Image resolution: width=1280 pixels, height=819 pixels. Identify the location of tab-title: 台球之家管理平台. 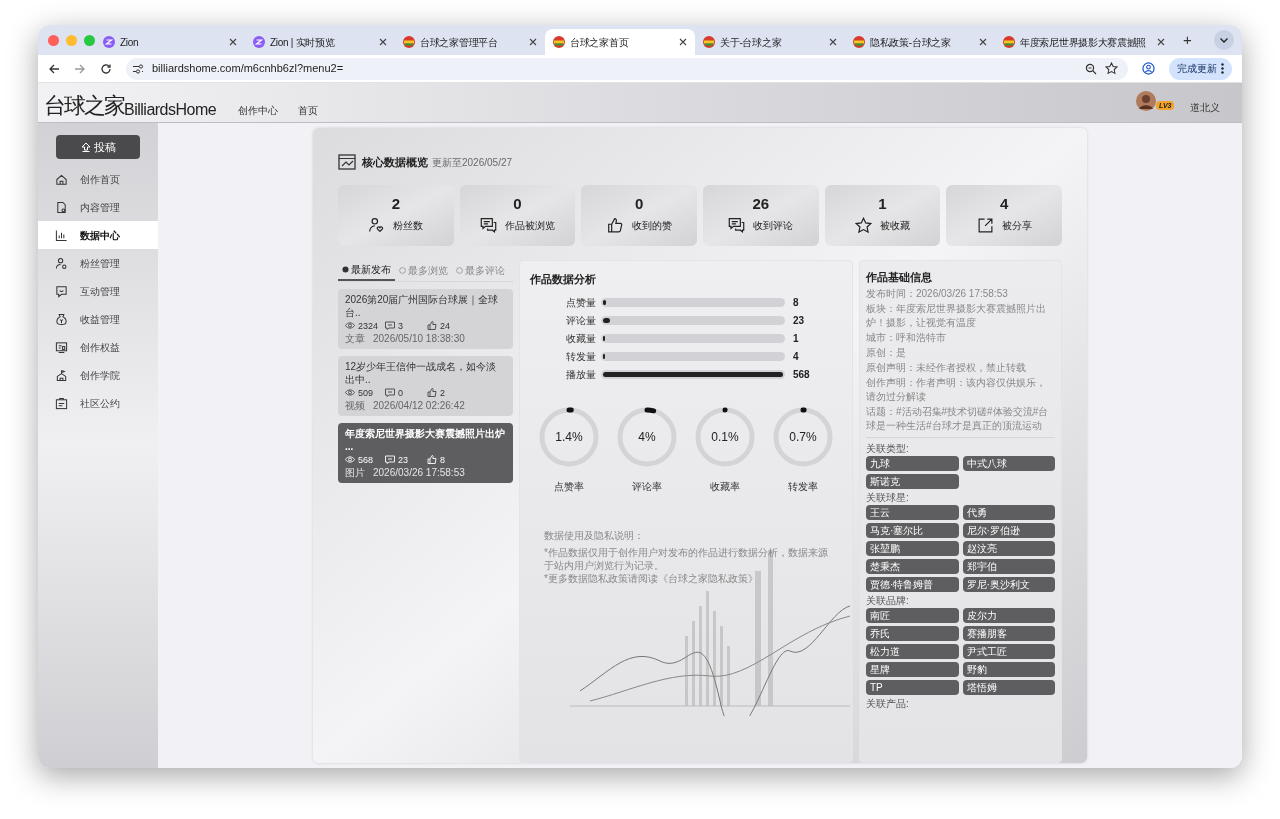
(459, 42).